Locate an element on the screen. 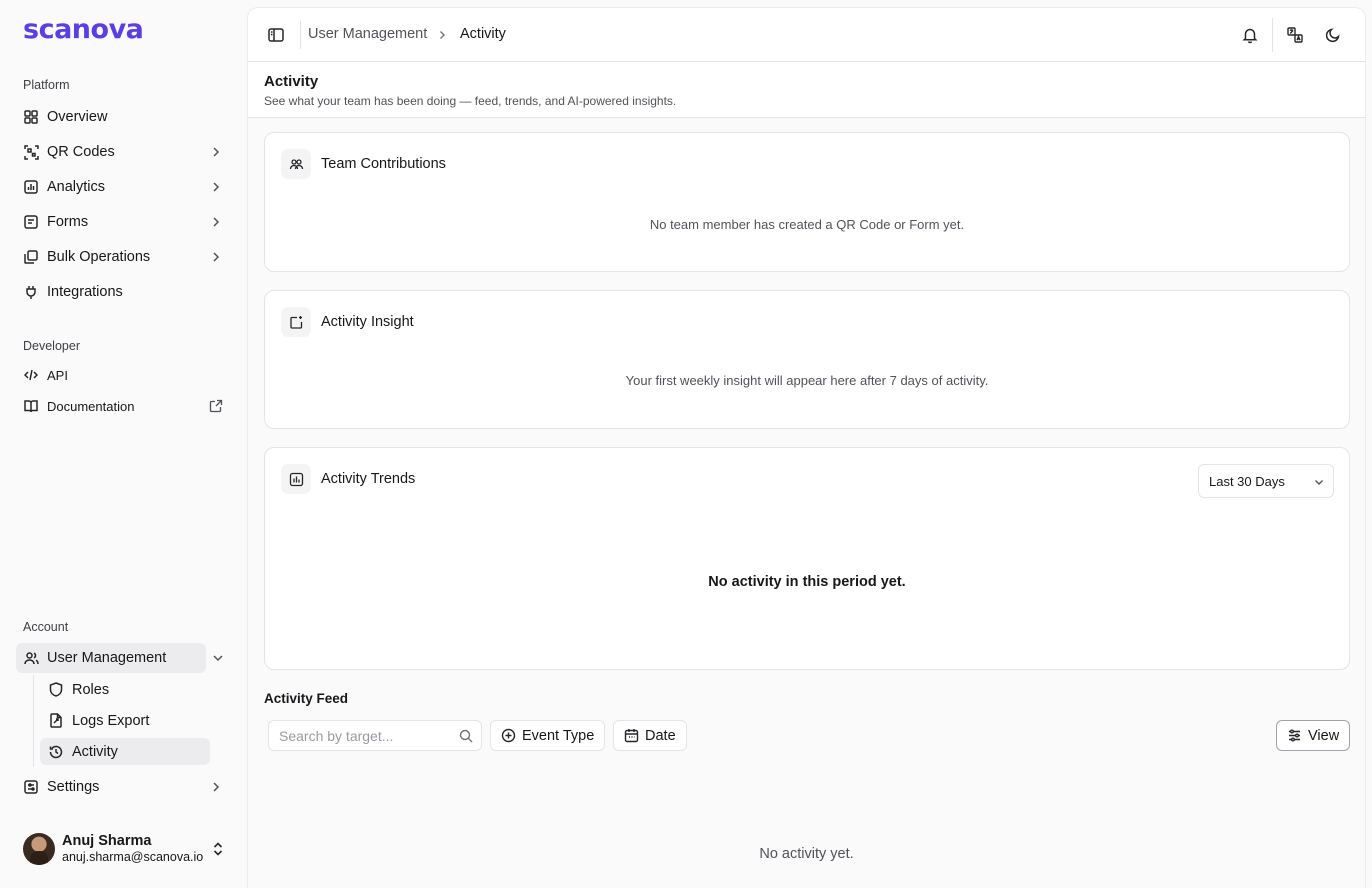 This screenshot has width=1372, height=888. settings-icon is located at coordinates (31, 787).